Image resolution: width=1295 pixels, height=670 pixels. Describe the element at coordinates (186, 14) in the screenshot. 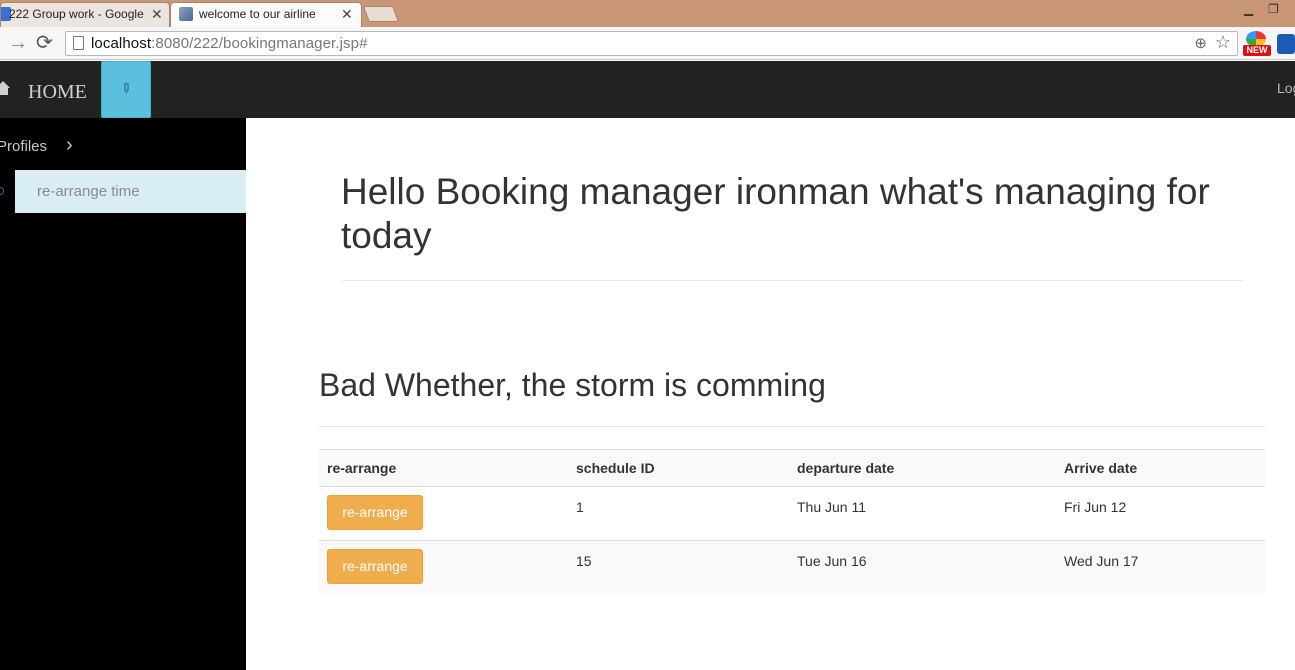

I see `airline-favicon-icon` at that location.